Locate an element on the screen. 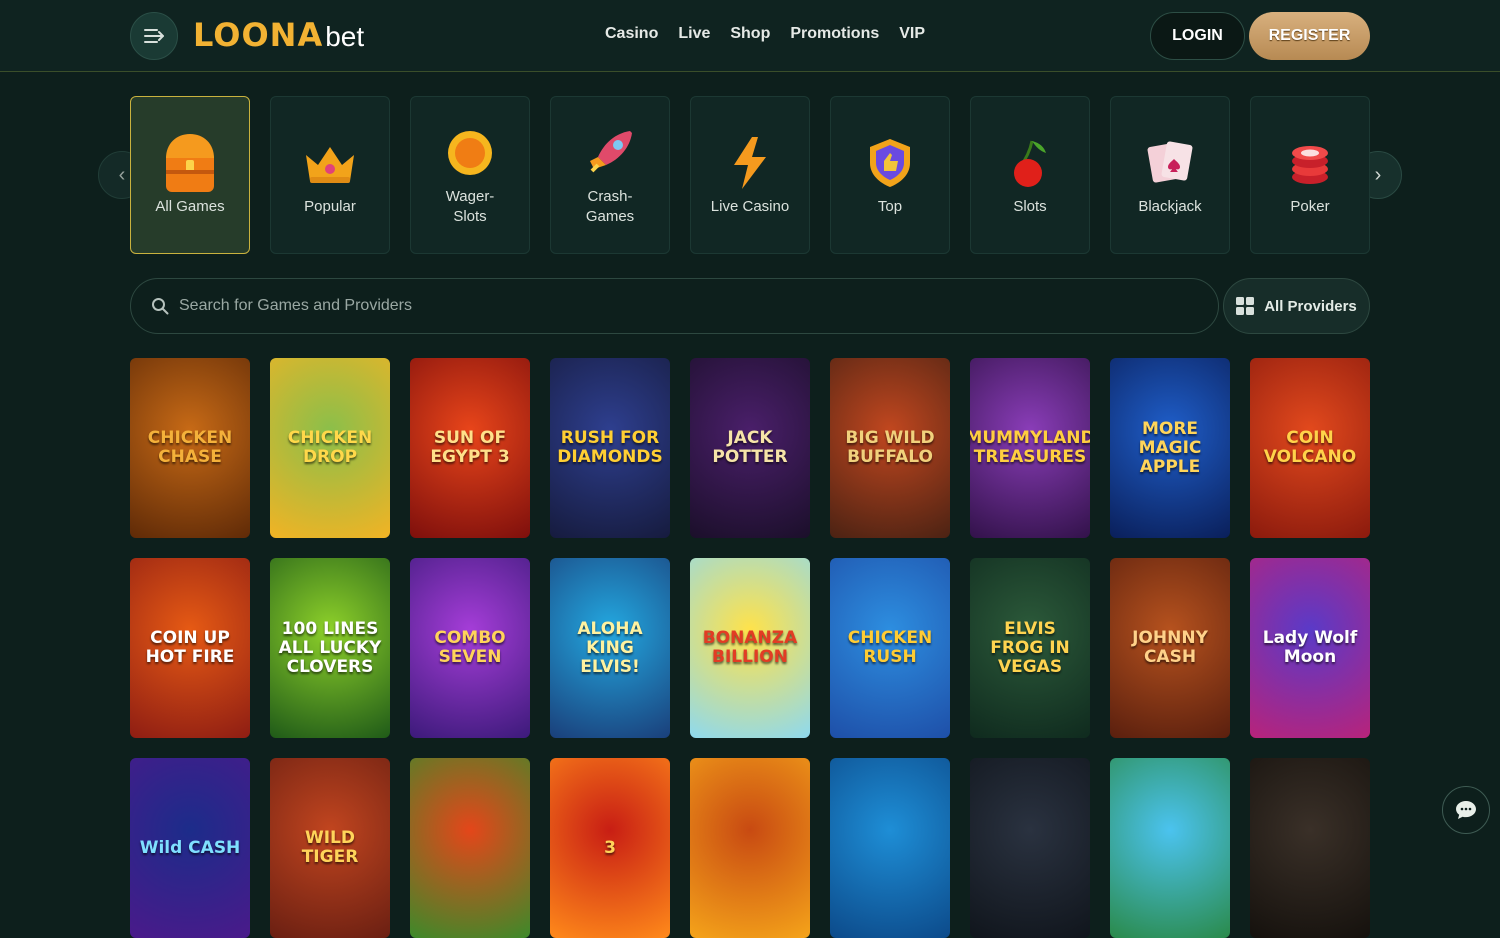  game-title: MUMMYLAND TREASURES is located at coordinates (1030, 447).